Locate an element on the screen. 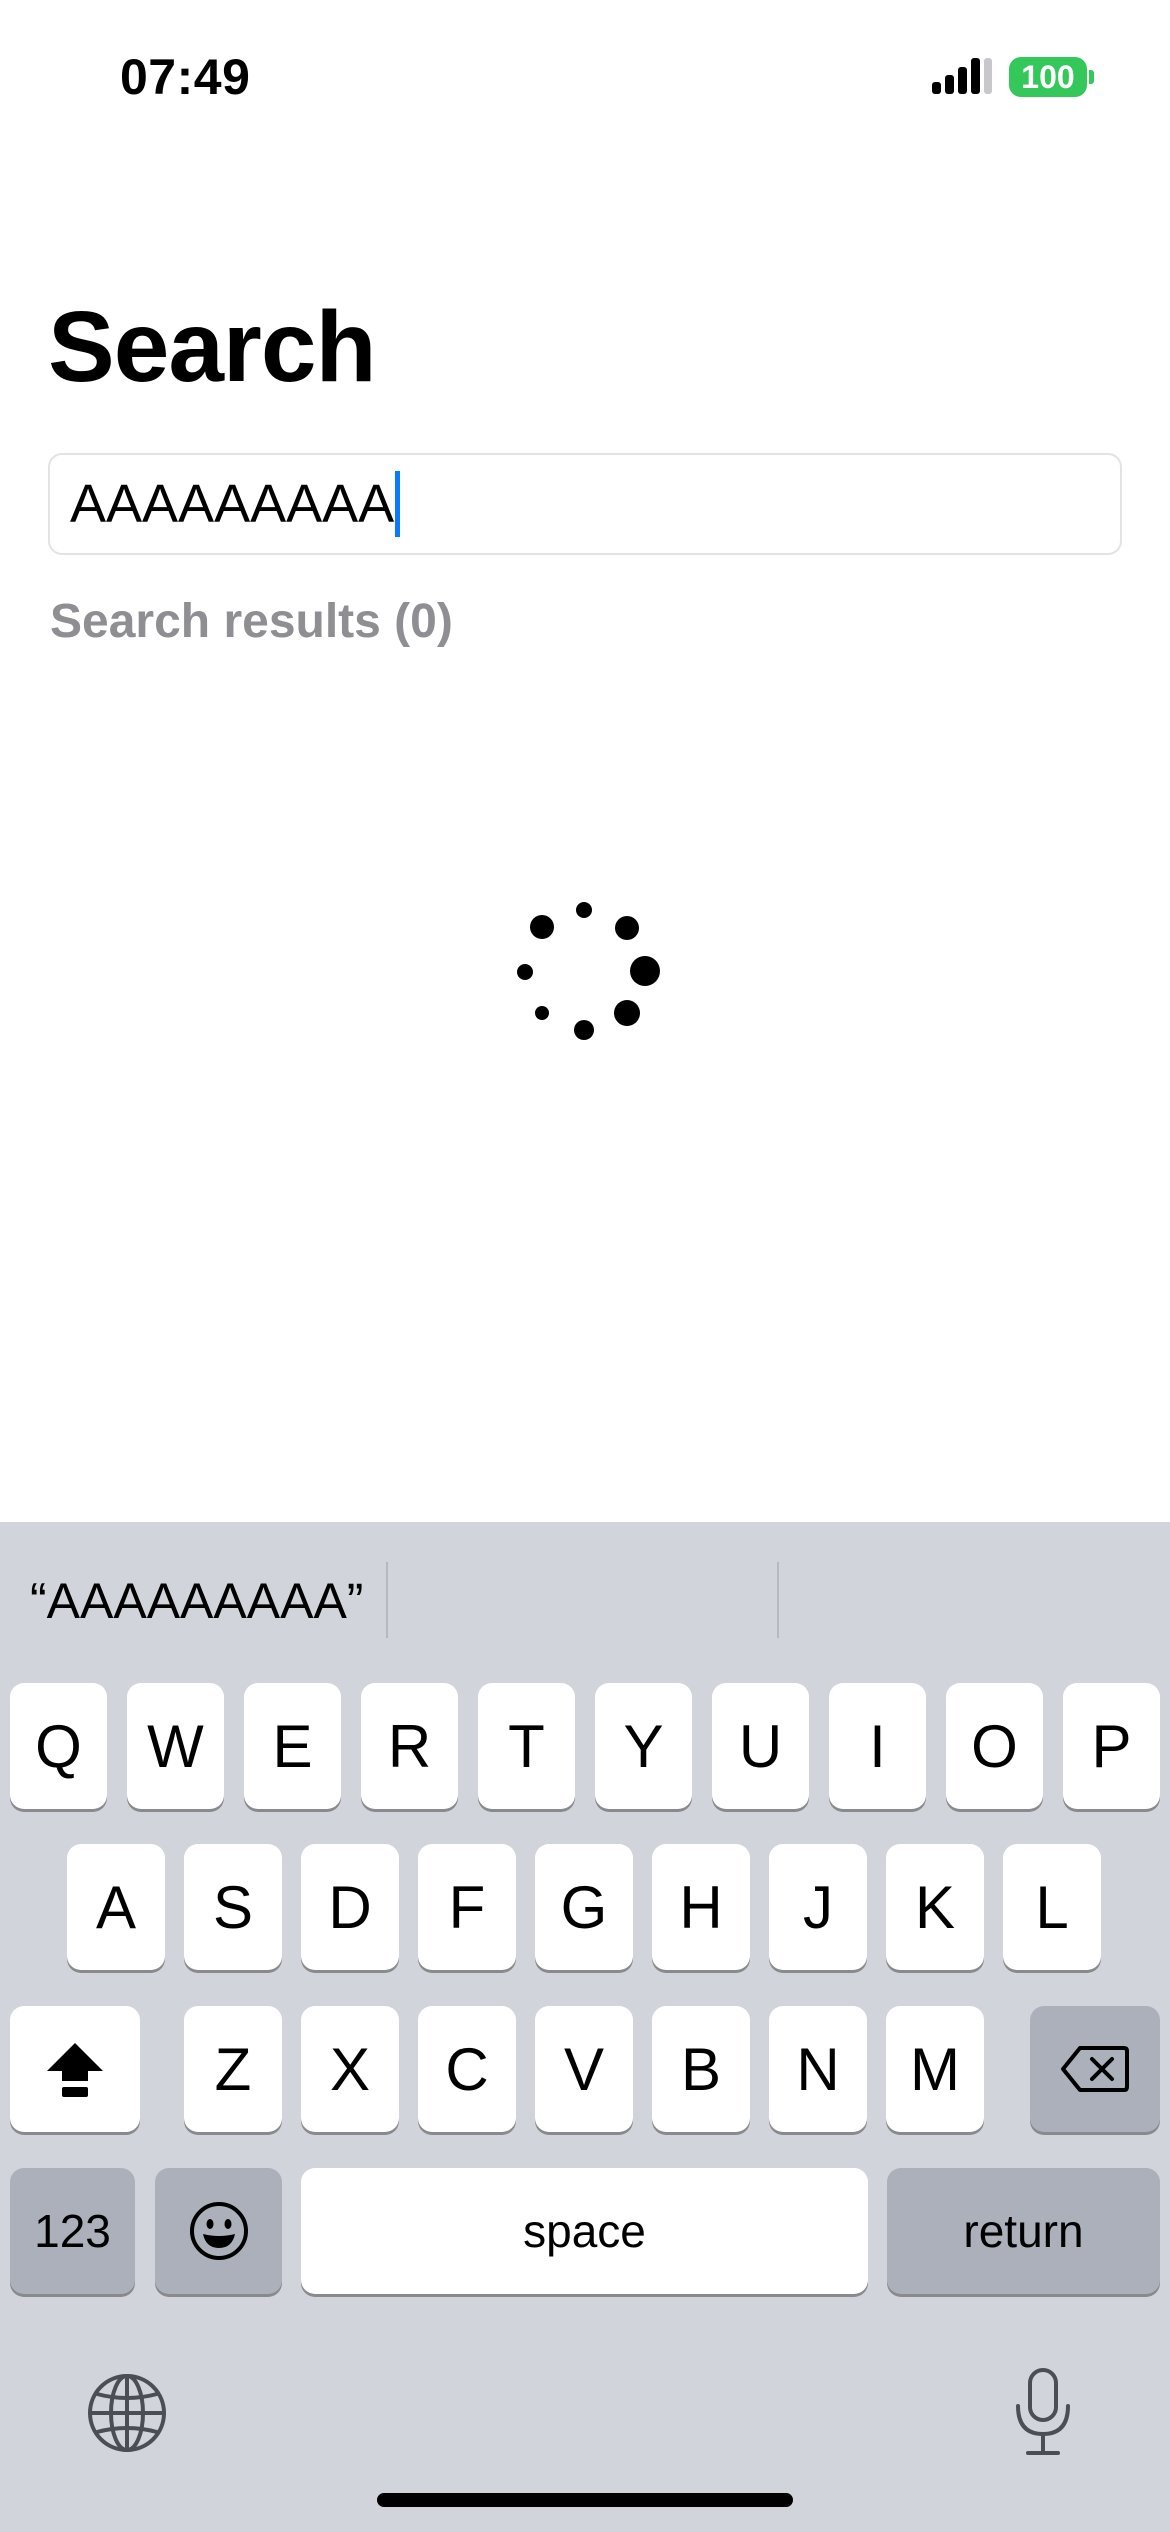 The height and width of the screenshot is (2532, 1170). key-e: E is located at coordinates (292, 1746).